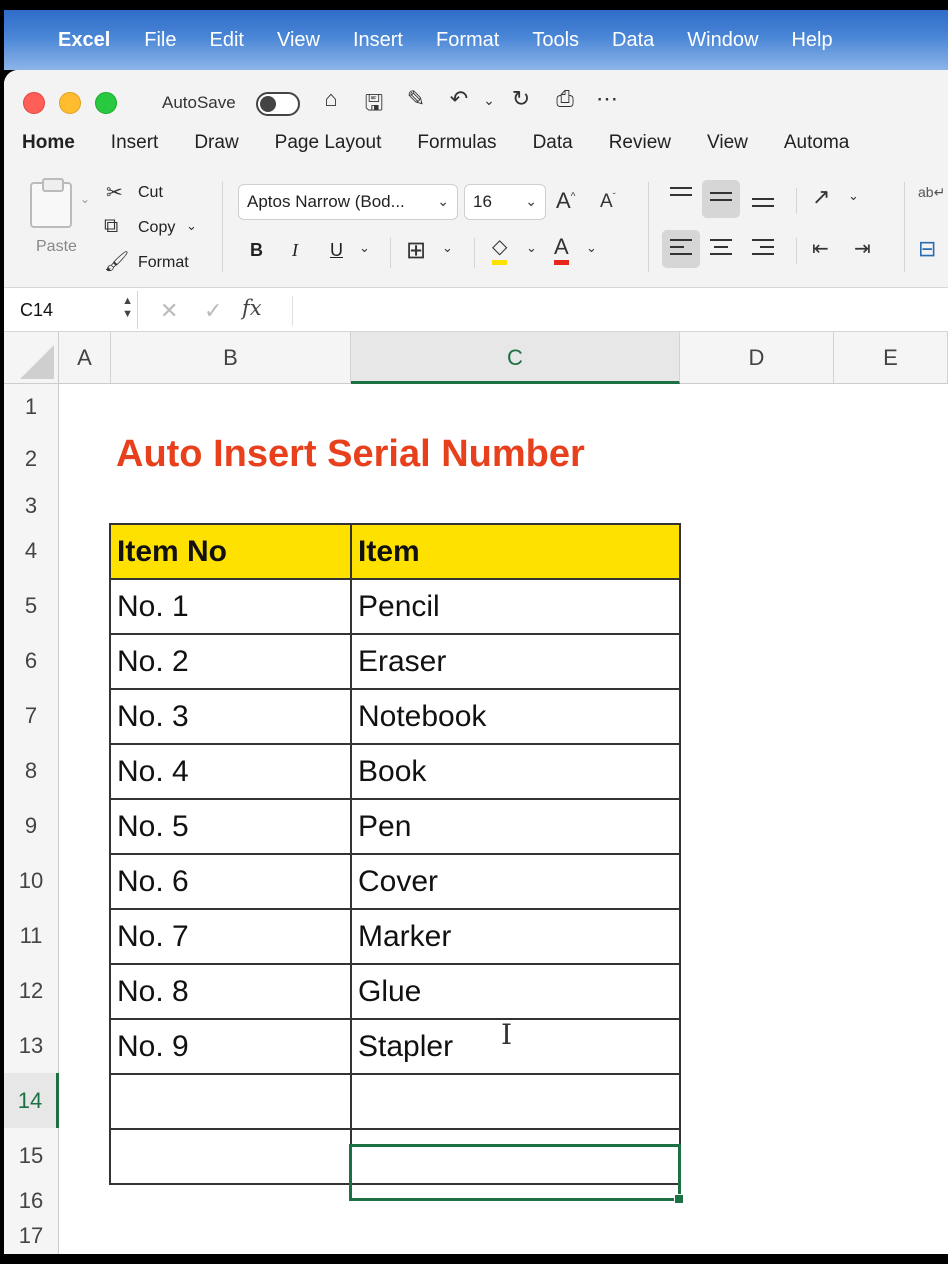 Image resolution: width=948 pixels, height=1264 pixels. Describe the element at coordinates (127, 308) in the screenshot. I see `name-box-stepper-icon: ▲ ▼` at that location.